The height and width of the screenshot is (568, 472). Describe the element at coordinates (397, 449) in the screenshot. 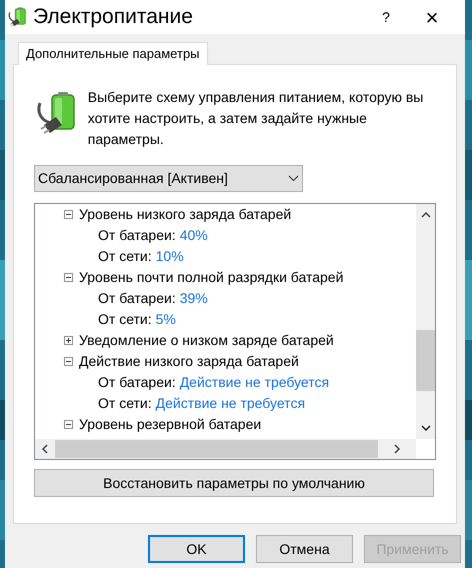

I see `chevron-right-icon` at that location.